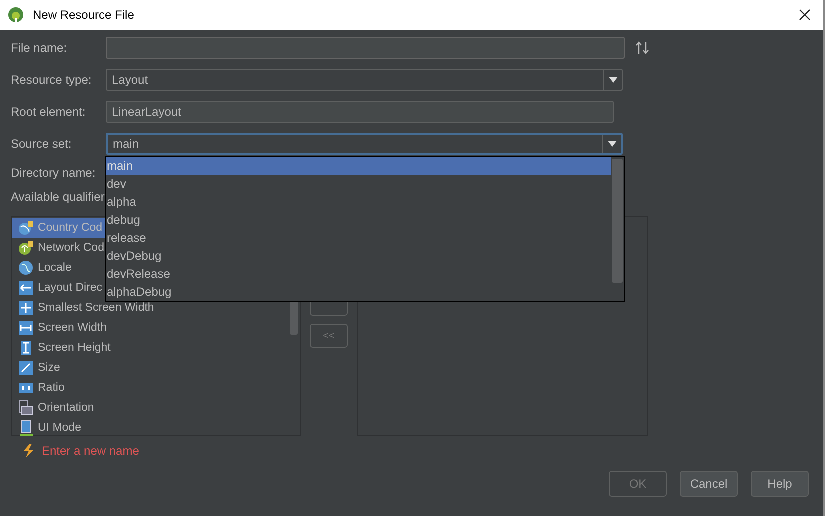 Image resolution: width=825 pixels, height=516 pixels. Describe the element at coordinates (26, 288) in the screenshot. I see `arrow-left-icon` at that location.